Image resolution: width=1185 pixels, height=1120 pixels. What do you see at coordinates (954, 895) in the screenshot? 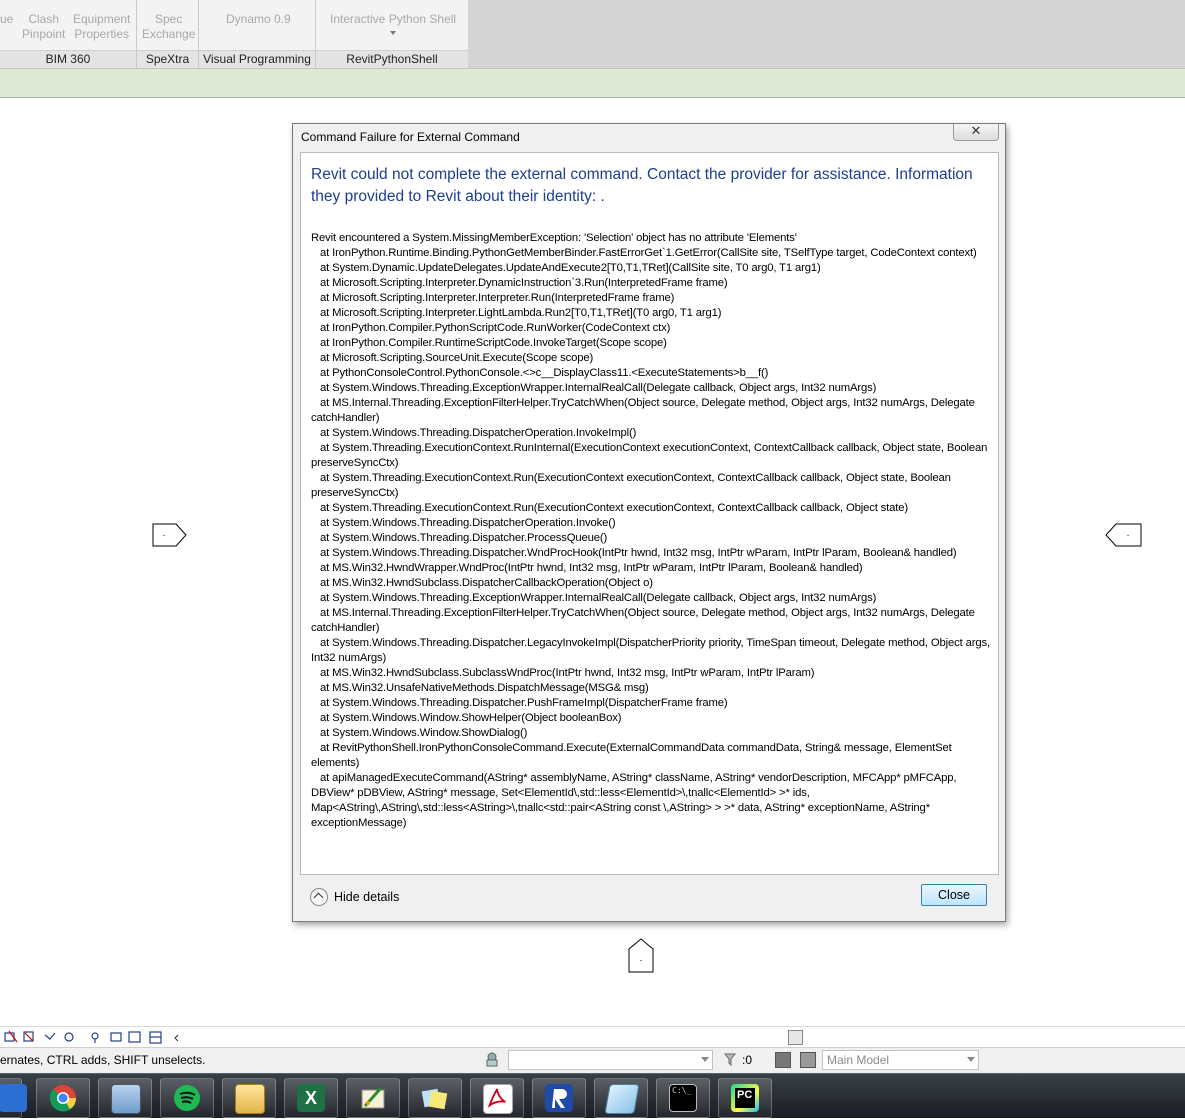
I see `close-button: Close` at bounding box center [954, 895].